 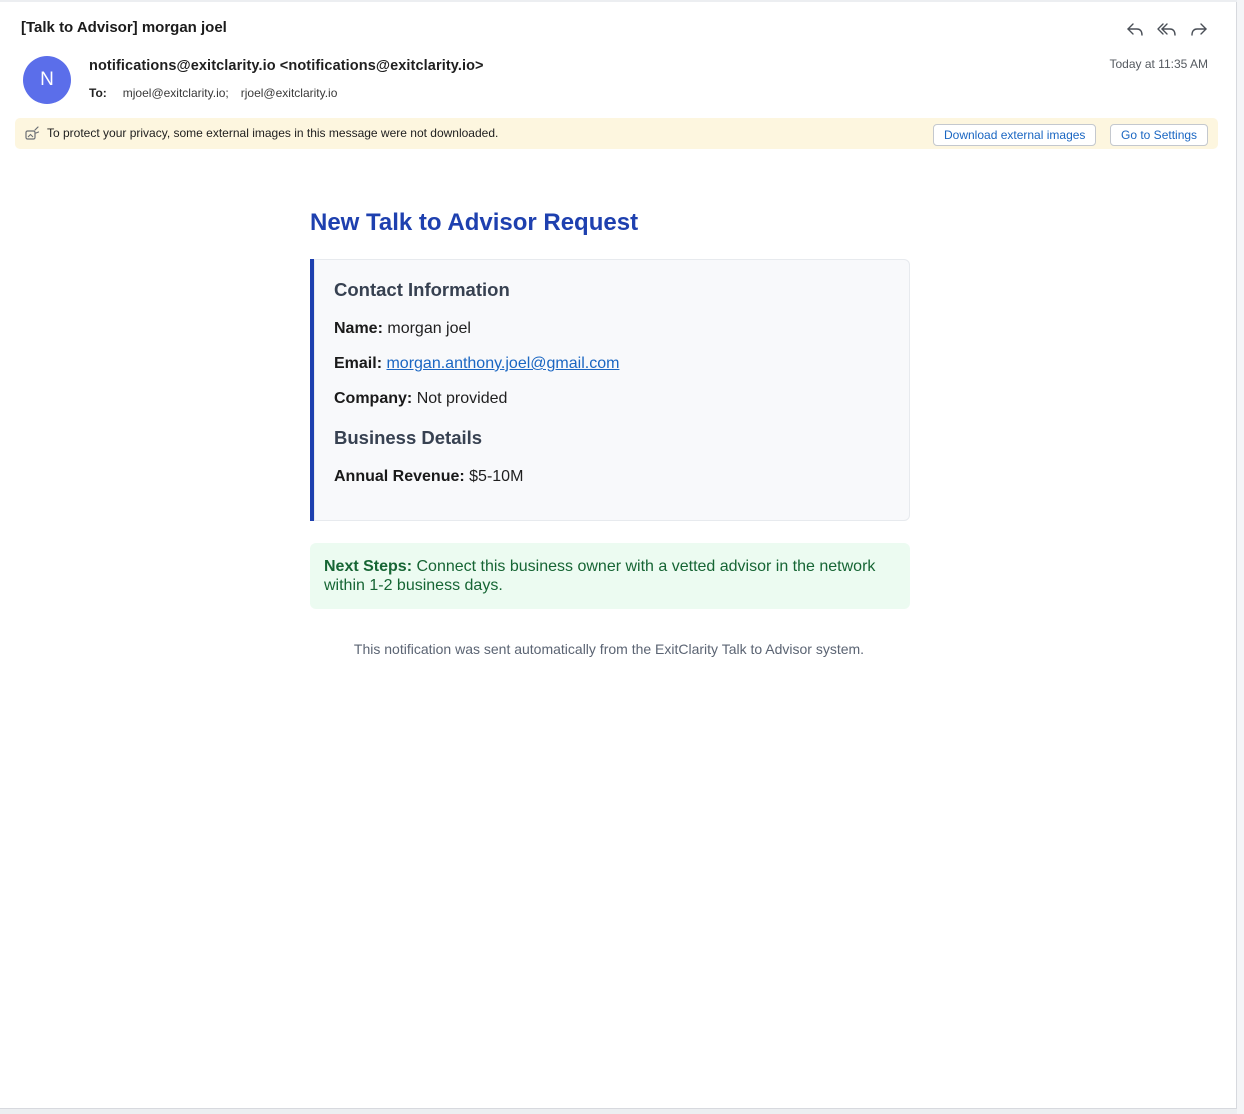 I want to click on message-actions, so click(x=1167, y=29).